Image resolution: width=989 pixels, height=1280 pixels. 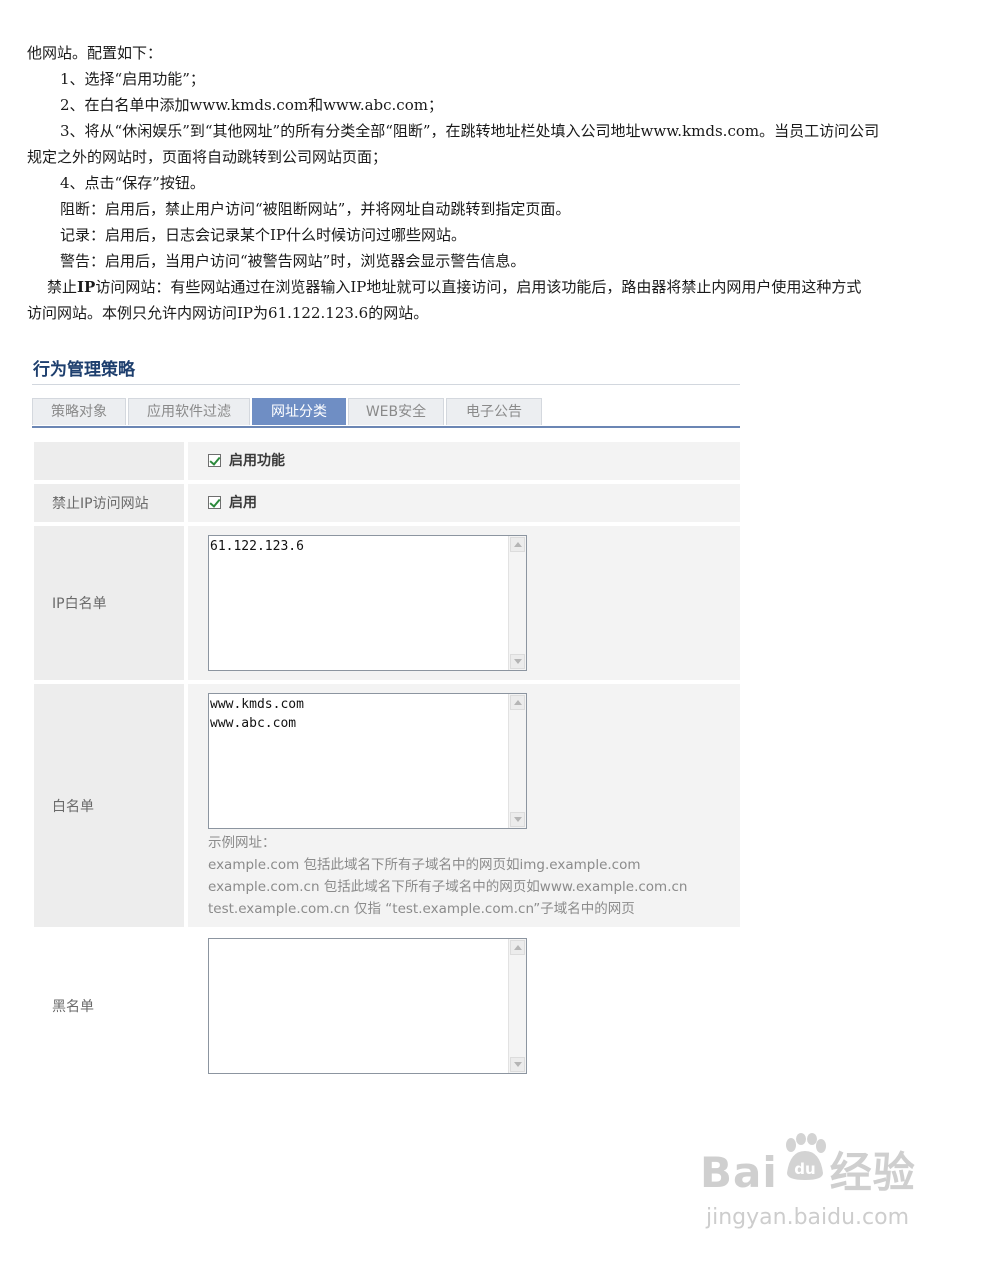 I want to click on row-value, so click(x=464, y=1006).